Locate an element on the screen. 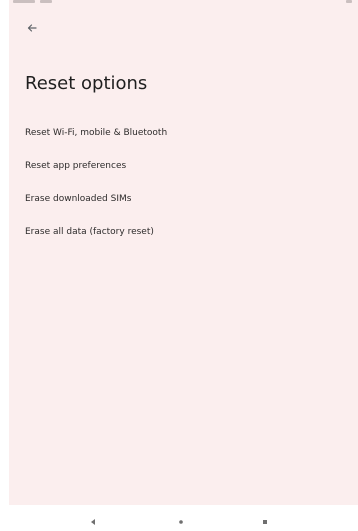 This screenshot has width=358, height=531. nav-back-button is located at coordinates (93, 522).